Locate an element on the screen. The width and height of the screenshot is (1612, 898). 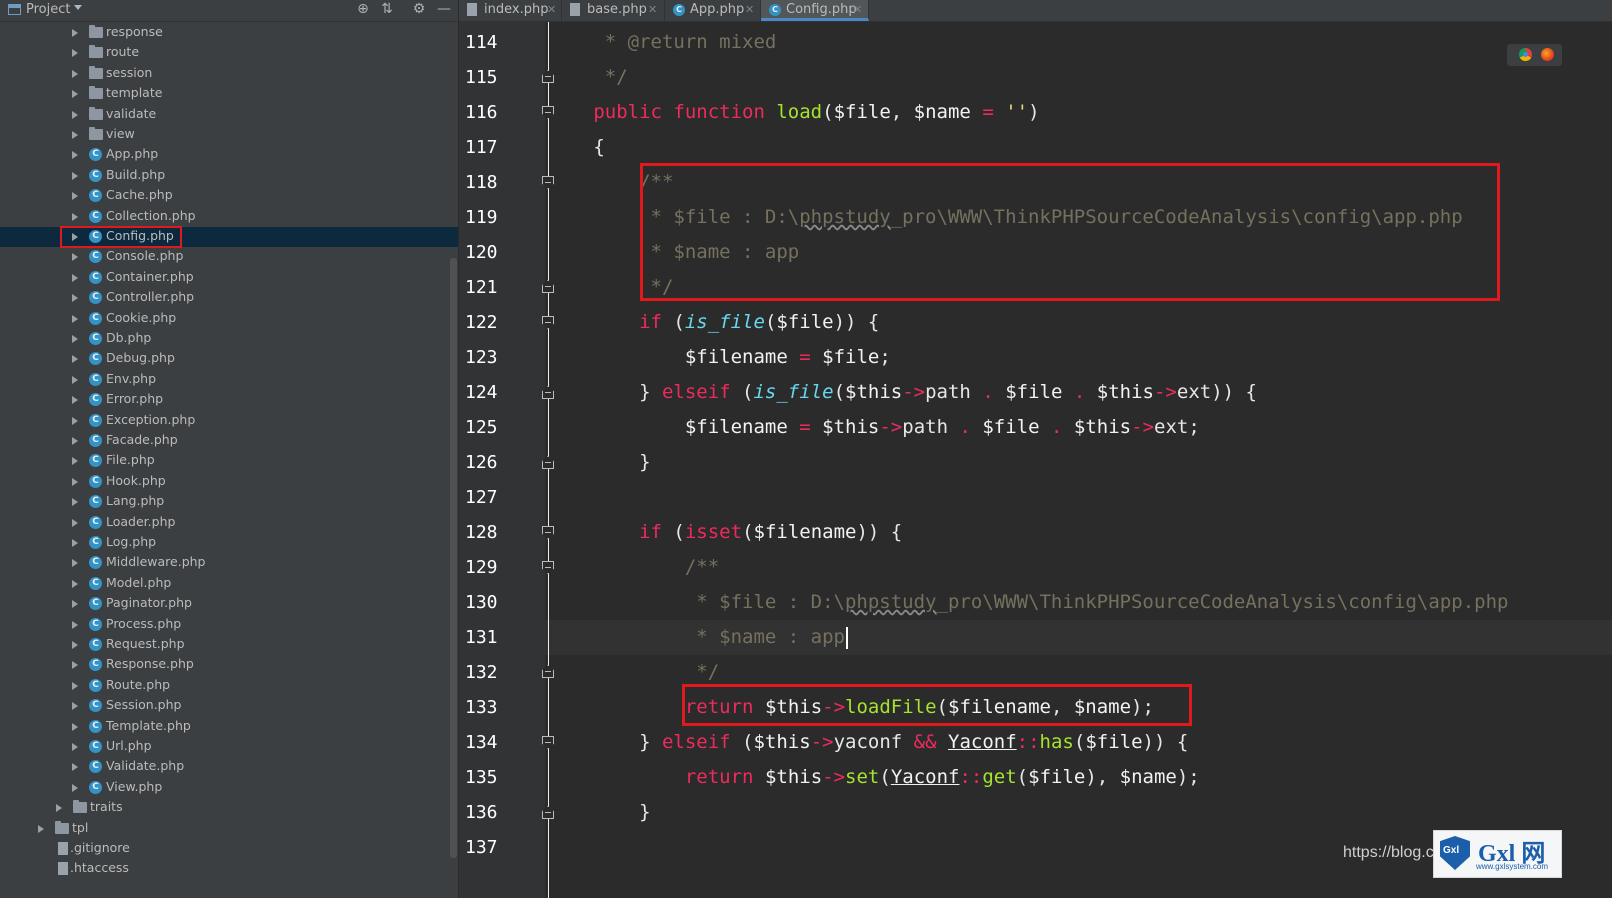
code-line-114: * @return mixed is located at coordinates (668, 42).